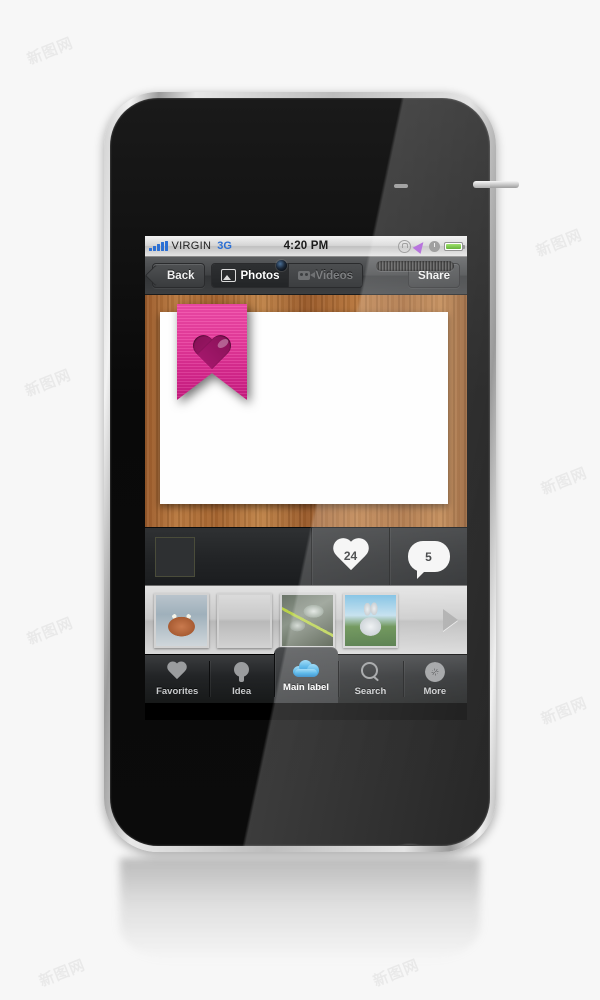 Image resolution: width=600 pixels, height=1000 pixels. I want to click on tab-more: More, so click(434, 679).